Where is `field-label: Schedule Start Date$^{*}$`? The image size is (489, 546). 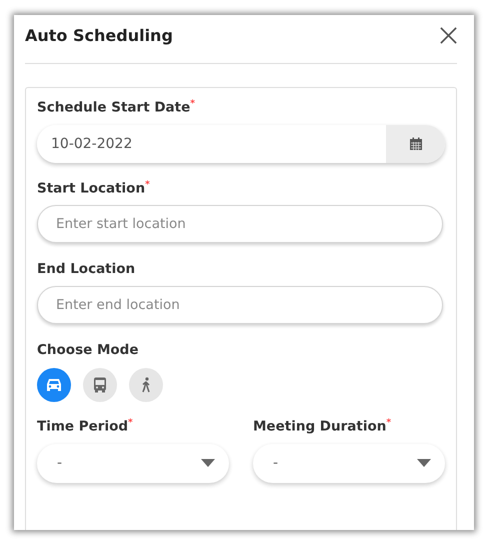
field-label: Schedule Start Date$^{*}$ is located at coordinates (116, 107).